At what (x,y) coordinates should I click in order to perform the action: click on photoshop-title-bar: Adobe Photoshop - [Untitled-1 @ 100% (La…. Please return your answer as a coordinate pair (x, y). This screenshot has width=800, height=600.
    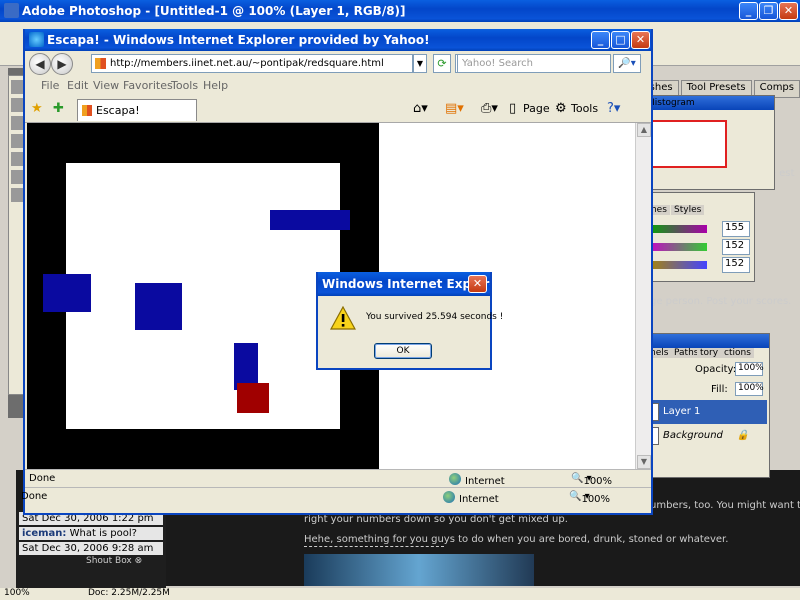
    Looking at the image, I should click on (400, 11).